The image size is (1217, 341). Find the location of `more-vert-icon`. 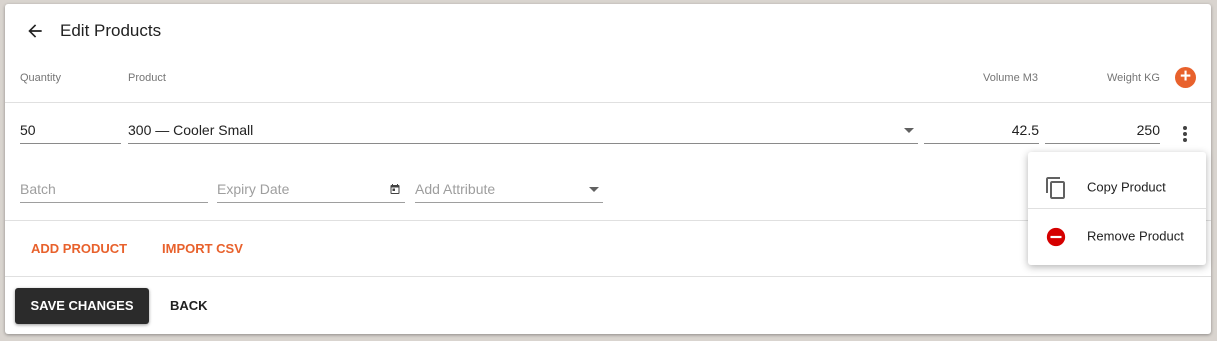

more-vert-icon is located at coordinates (1185, 135).